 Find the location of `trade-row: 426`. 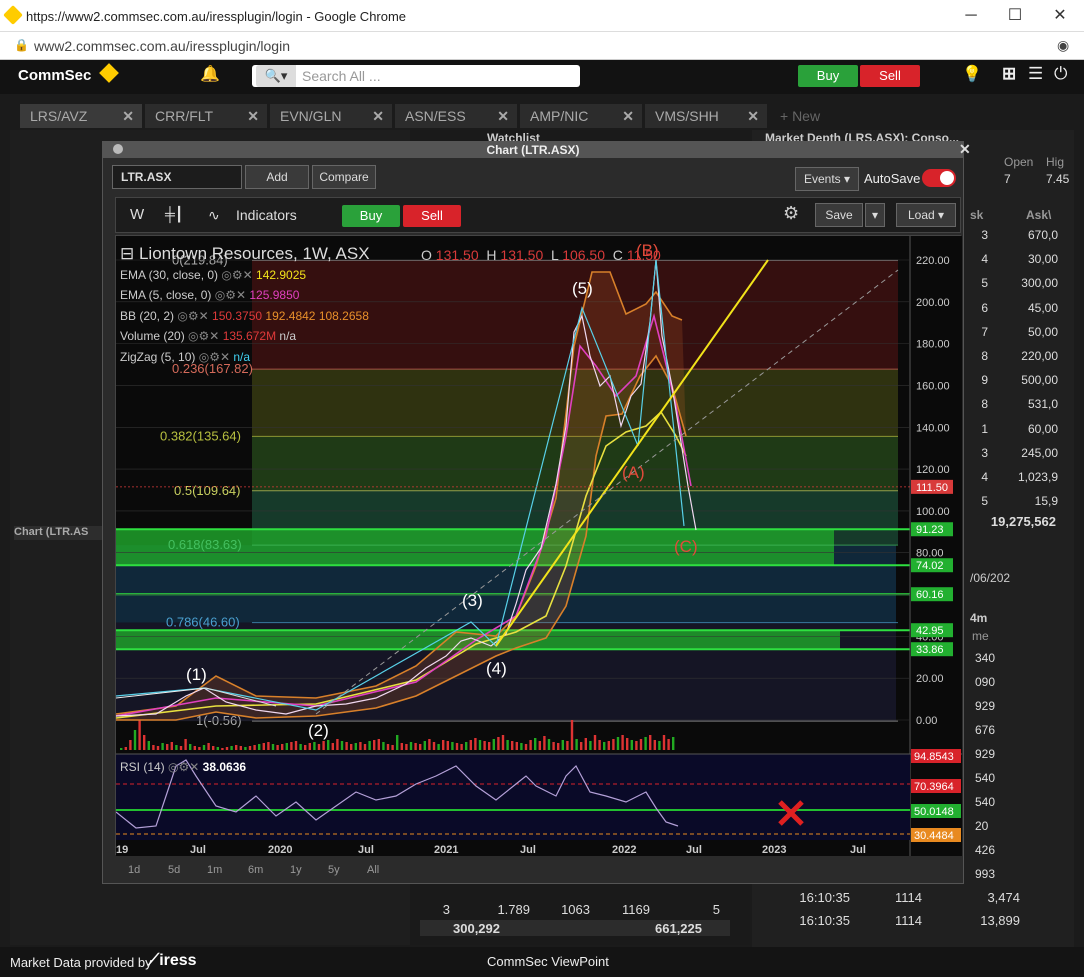

trade-row: 426 is located at coordinates (985, 850).